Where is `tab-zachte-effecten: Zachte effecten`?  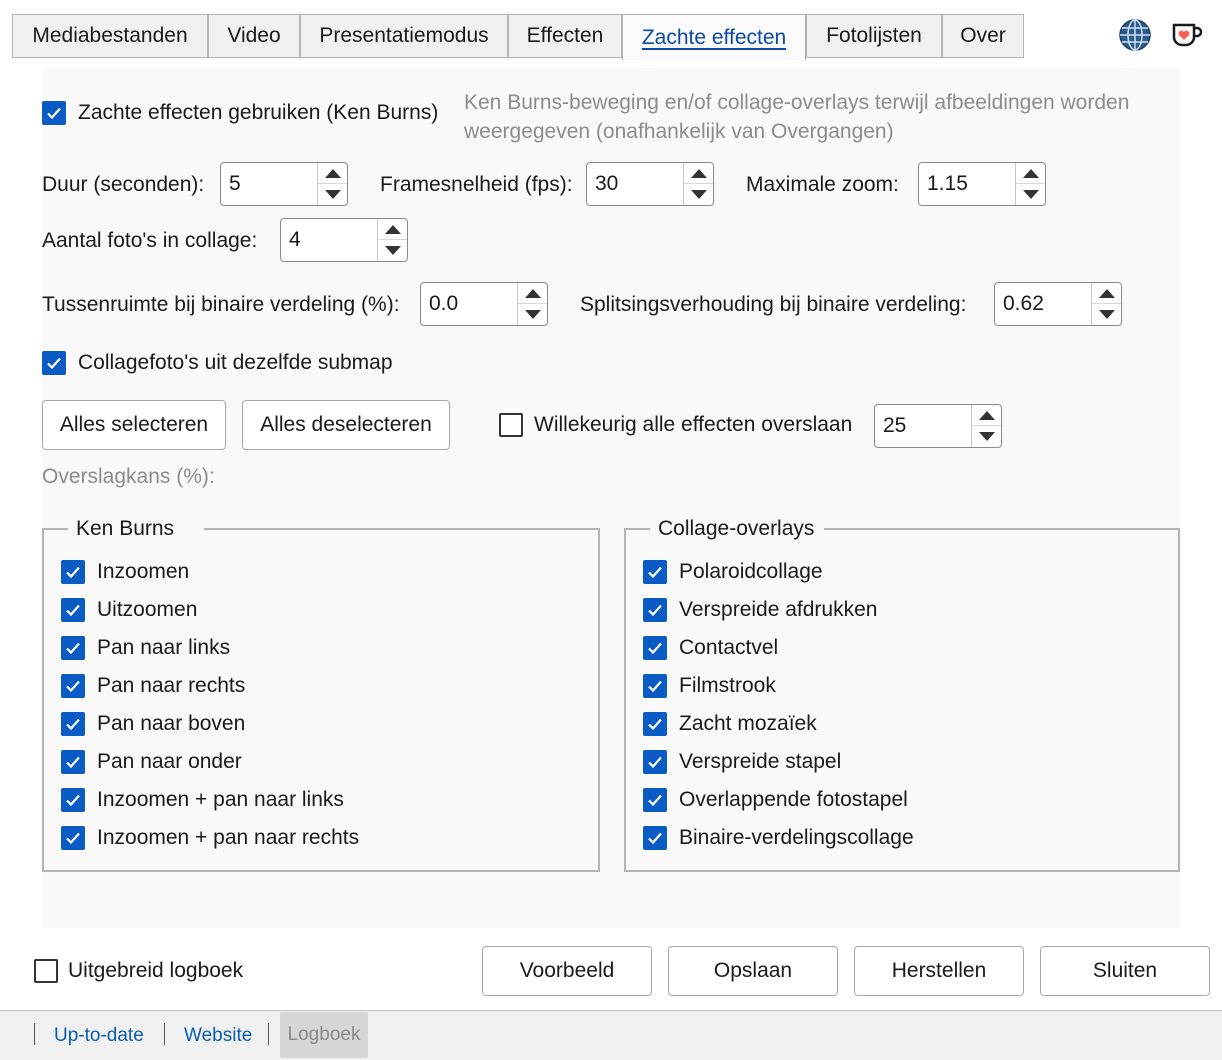 tab-zachte-effecten: Zachte effecten is located at coordinates (714, 37).